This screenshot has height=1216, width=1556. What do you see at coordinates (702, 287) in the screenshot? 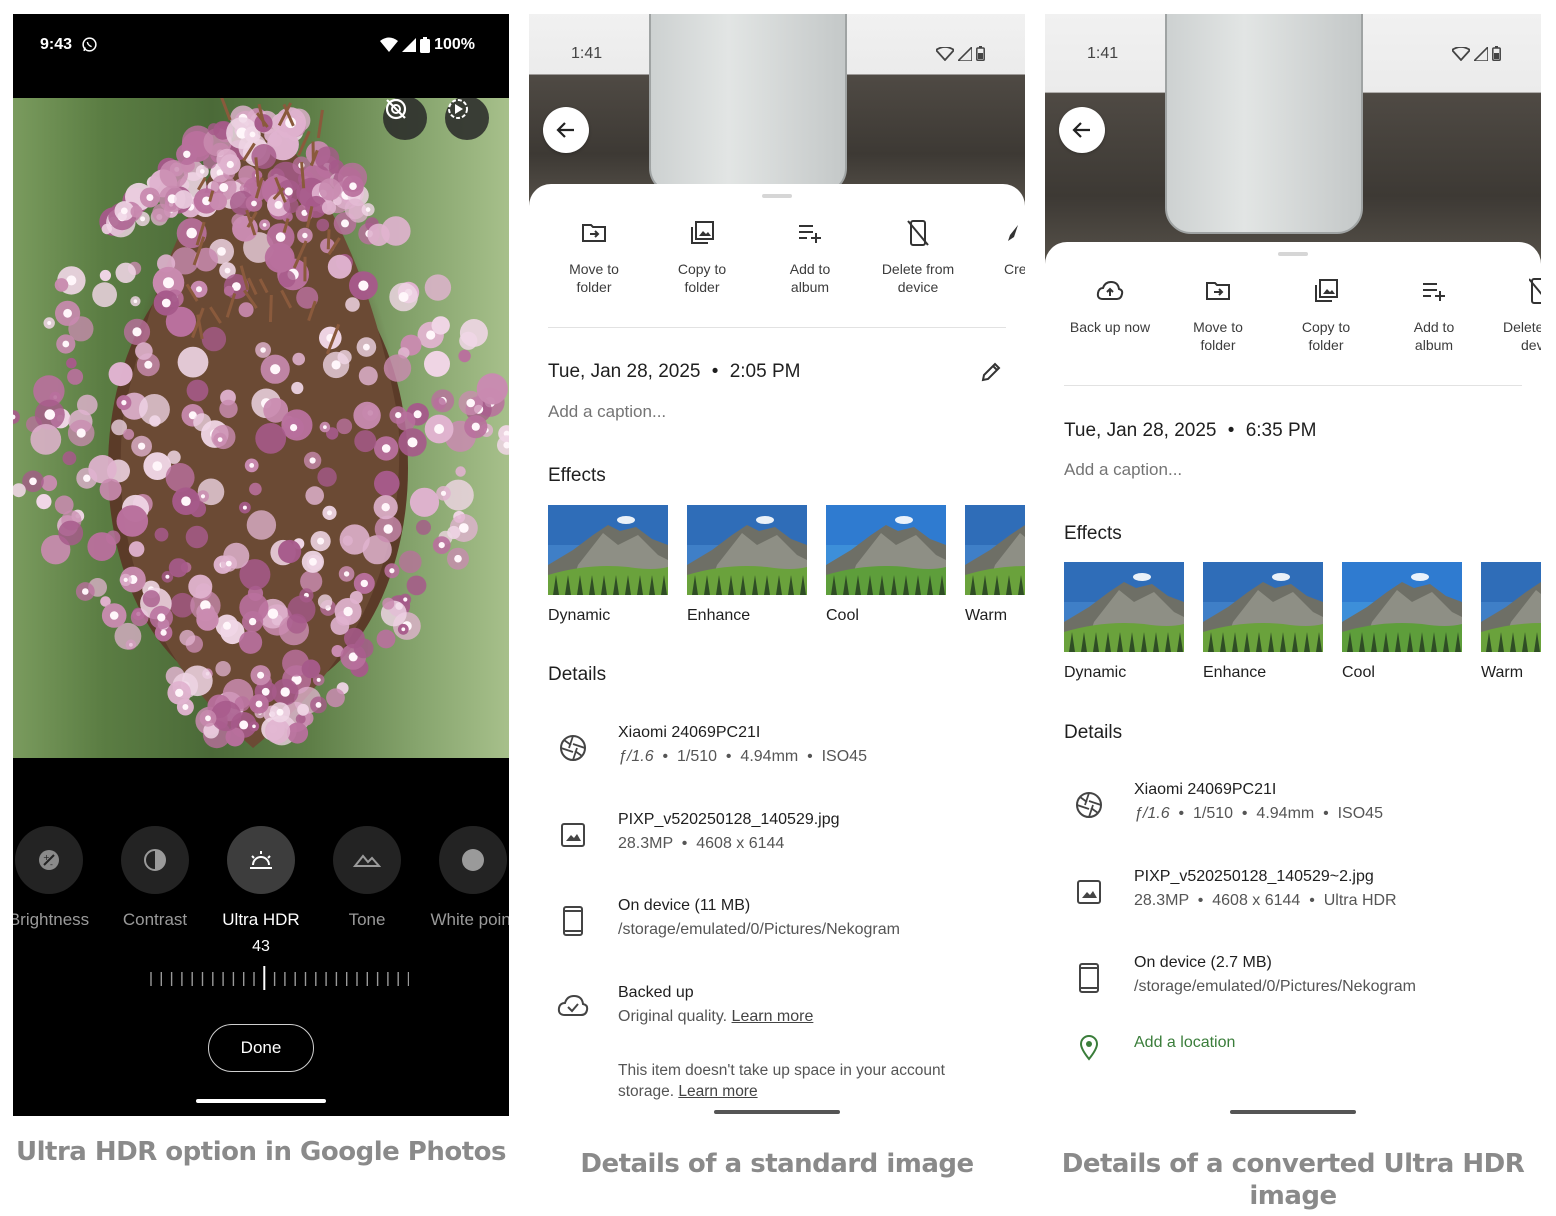
I see `action-label: folder` at bounding box center [702, 287].